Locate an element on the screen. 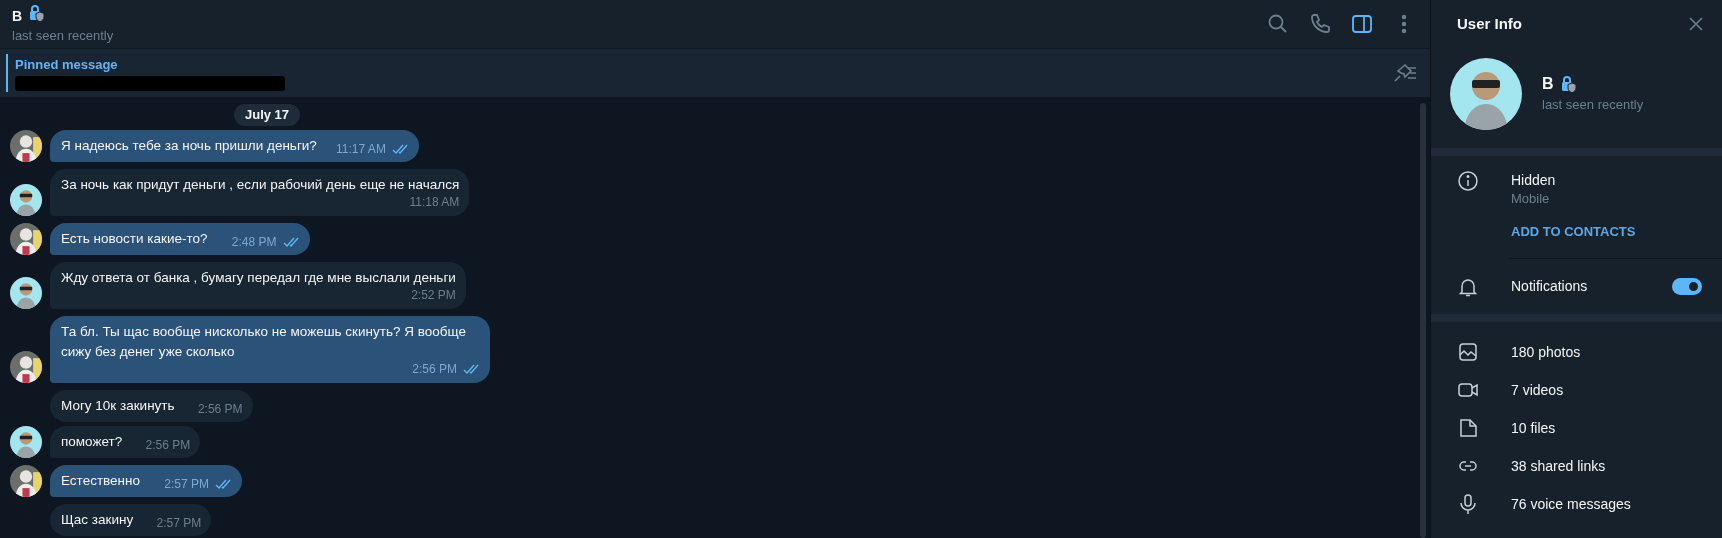  message-text: Есть новости какие-то? is located at coordinates (134, 238).